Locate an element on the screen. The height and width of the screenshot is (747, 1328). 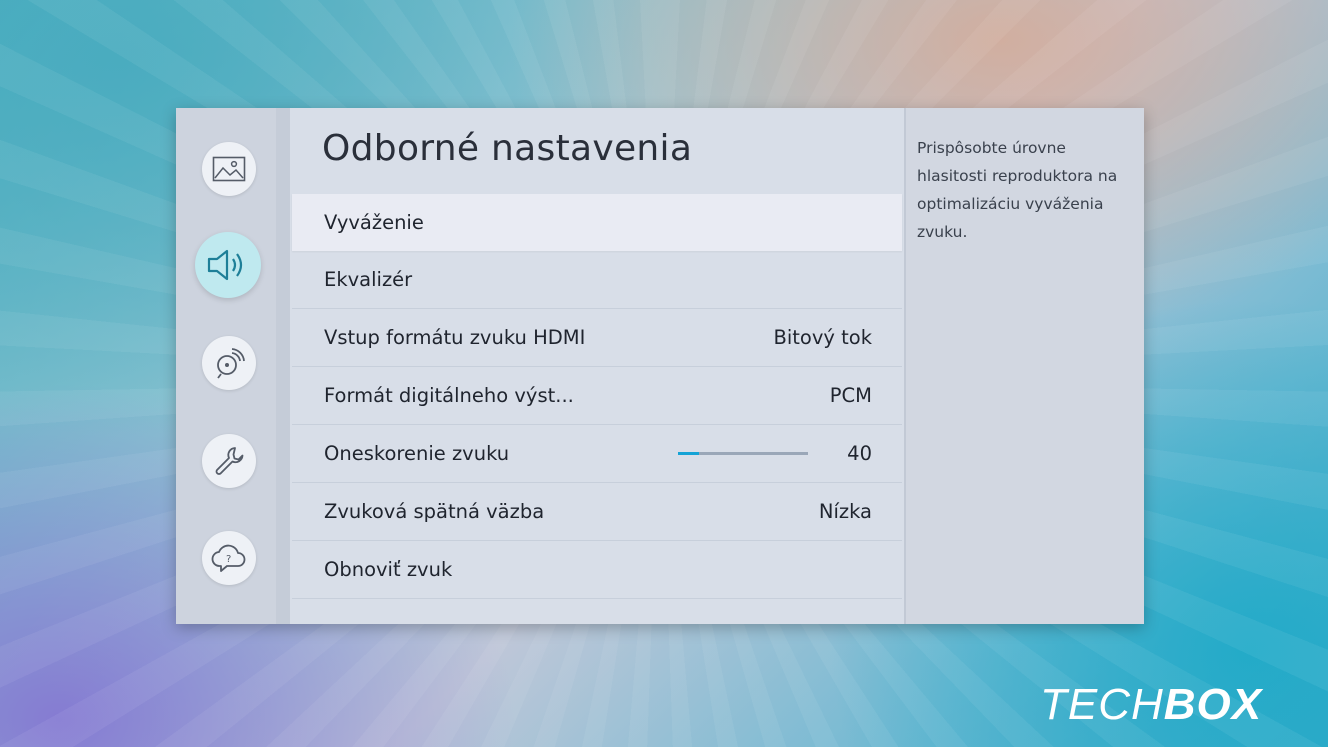
menu-item-audio-delay: Oneskorenie zvuku 40 is located at coordinates (597, 454).